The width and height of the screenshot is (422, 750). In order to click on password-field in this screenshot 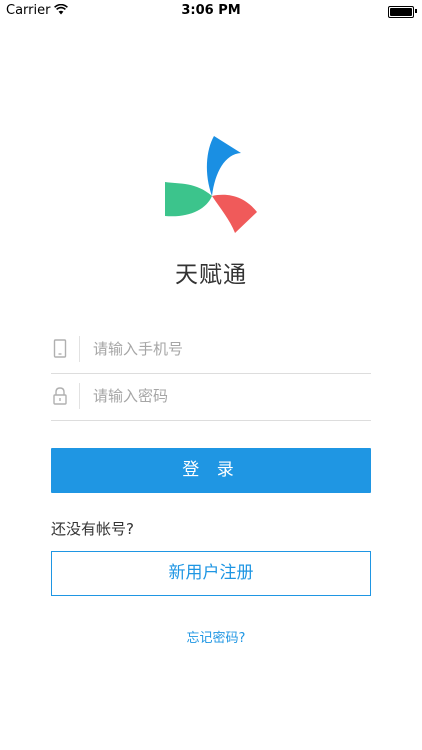, I will do `click(211, 397)`.